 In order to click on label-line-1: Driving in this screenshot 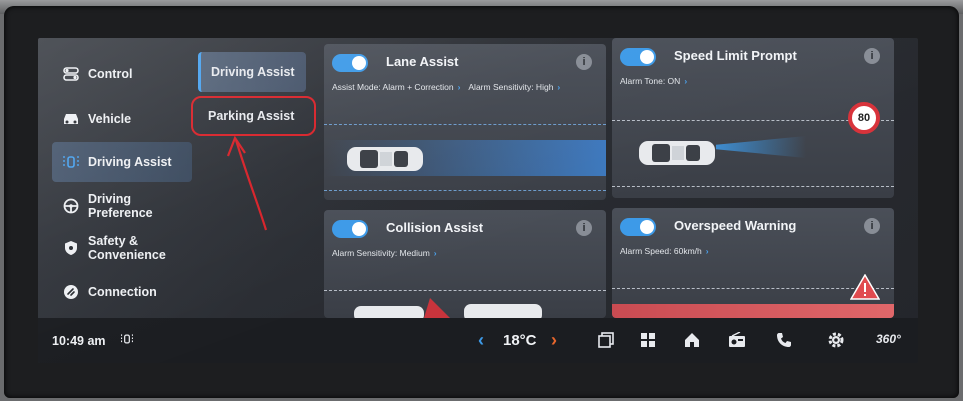, I will do `click(110, 199)`.